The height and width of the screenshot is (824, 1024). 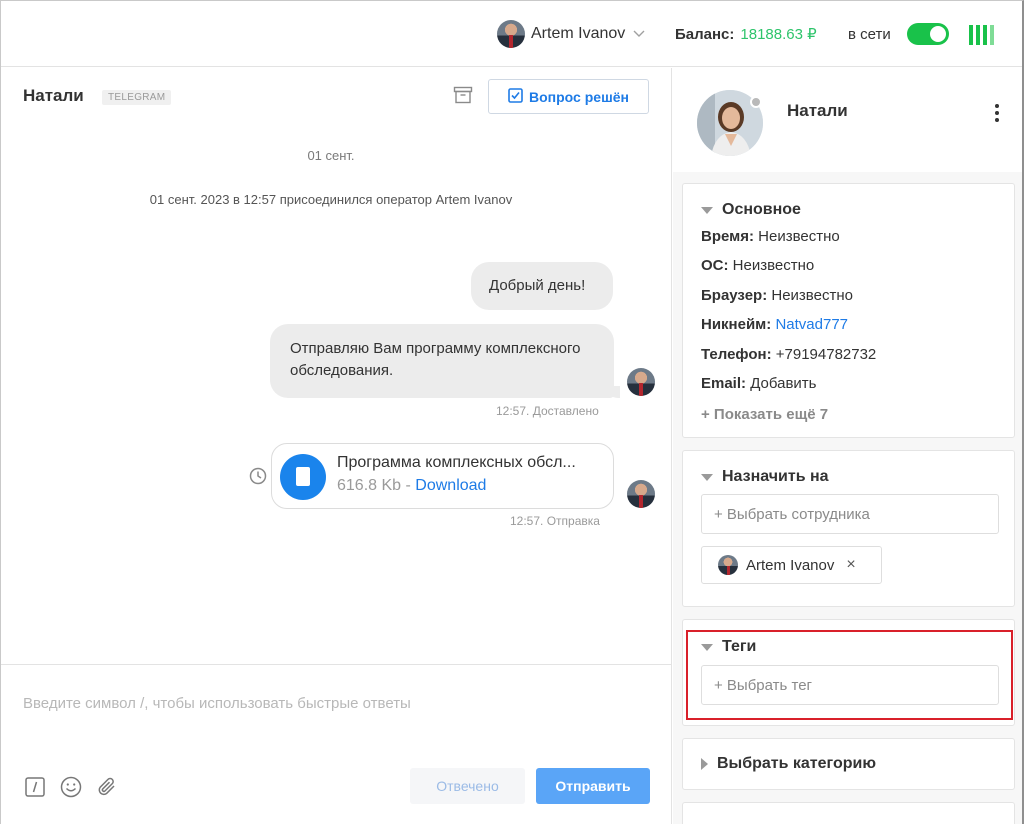 What do you see at coordinates (704, 764) in the screenshot?
I see `caret-right-icon` at bounding box center [704, 764].